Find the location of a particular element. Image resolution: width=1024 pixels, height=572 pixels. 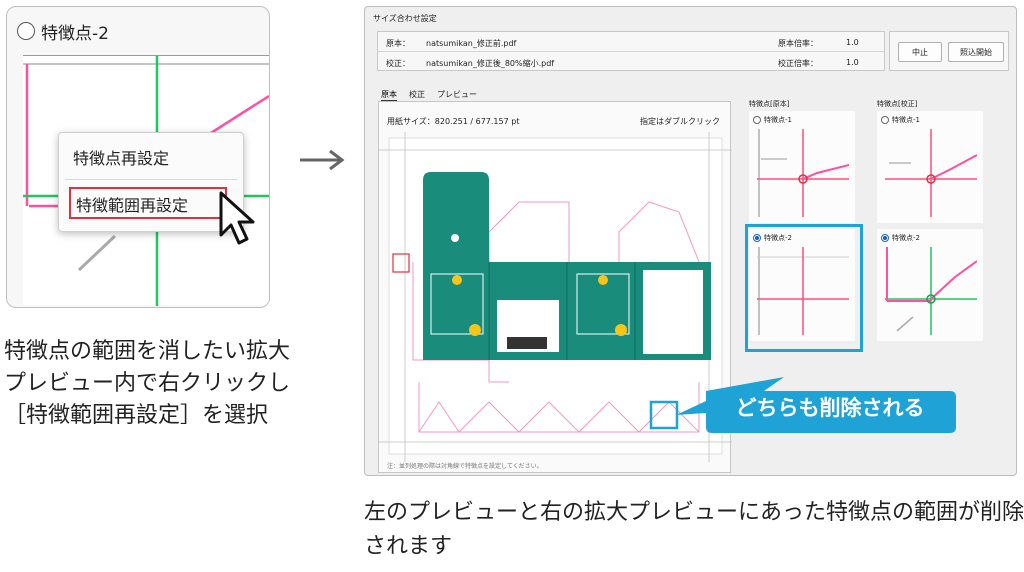

corrected-file: natsumikan_修正後_80%縮小.pdf is located at coordinates (490, 63).